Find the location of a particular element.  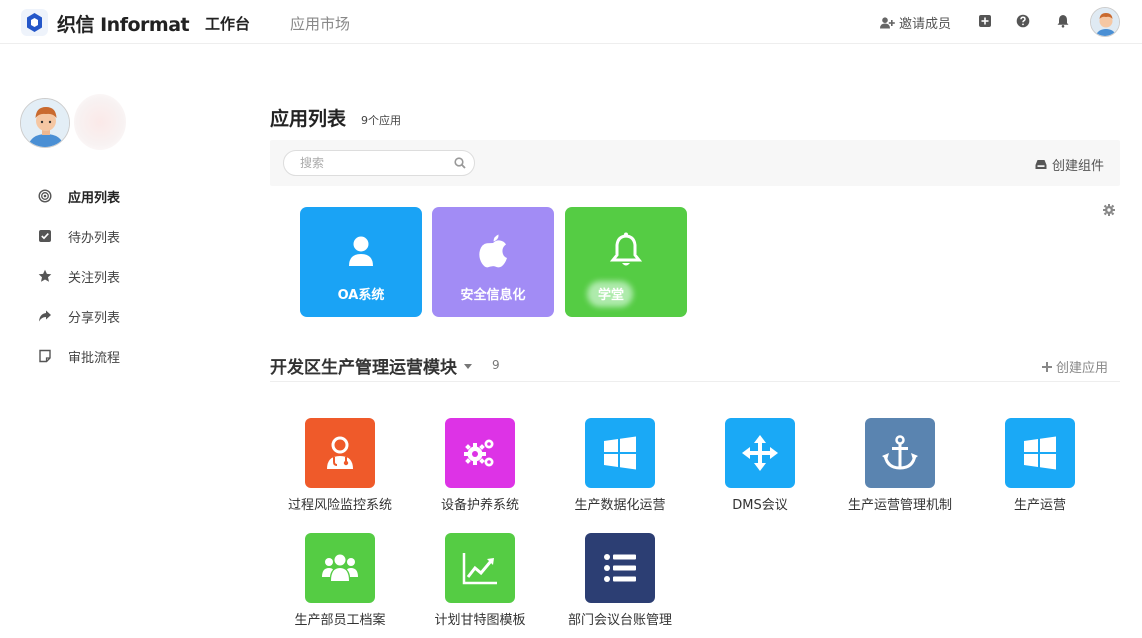

app-label: 生产运营 is located at coordinates (1039, 505).